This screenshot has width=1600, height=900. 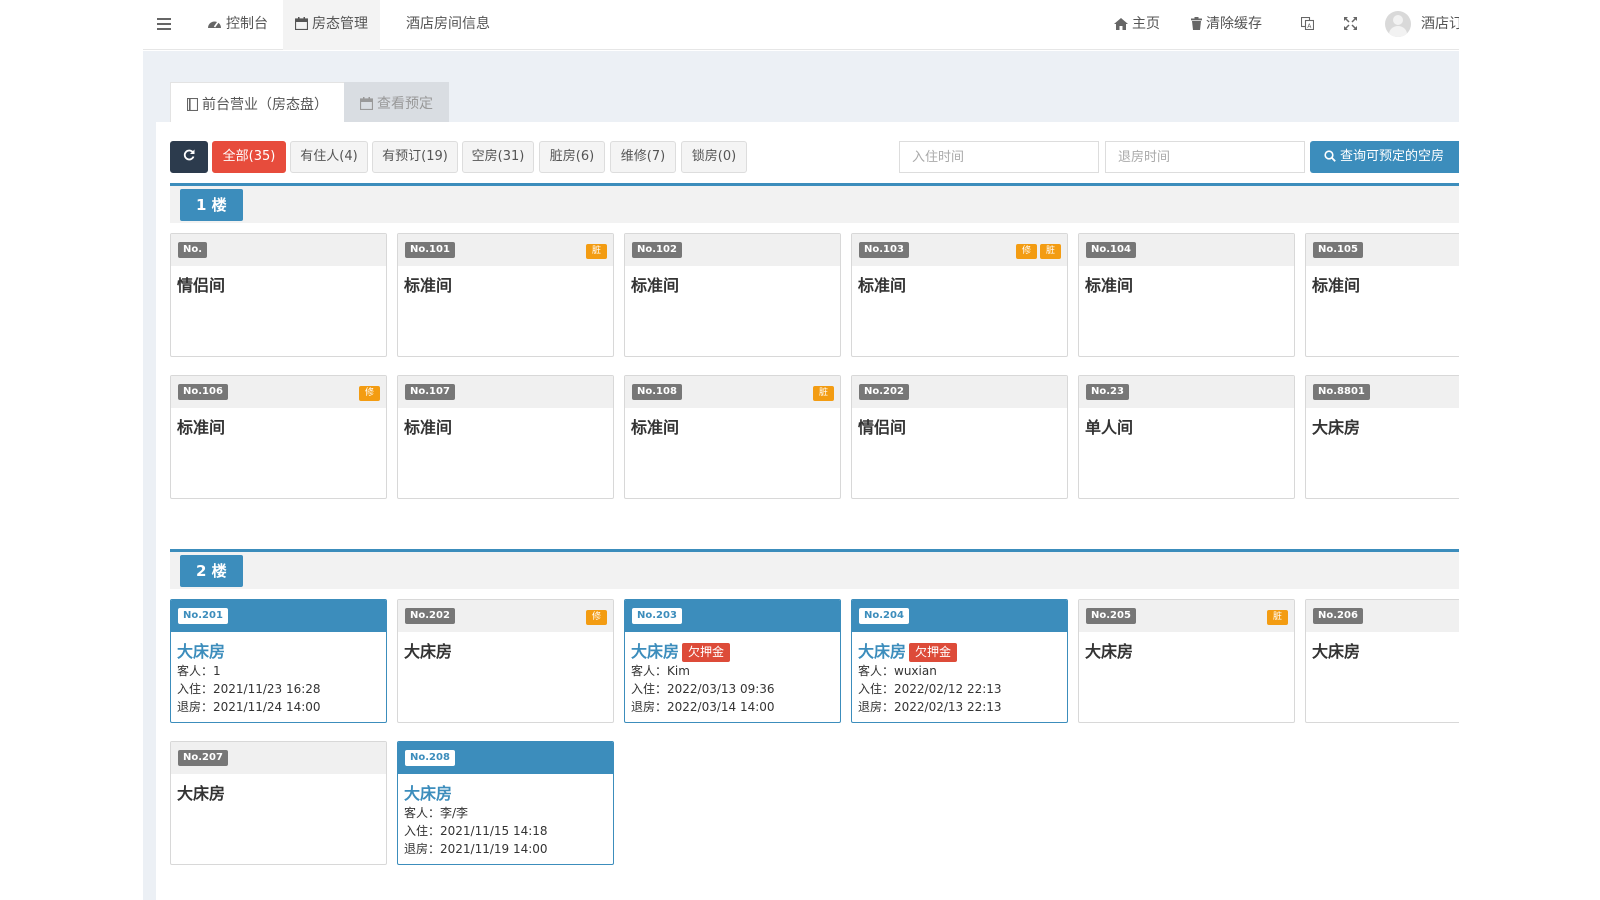 I want to click on user-menu: 酒店订, so click(x=1420, y=25).